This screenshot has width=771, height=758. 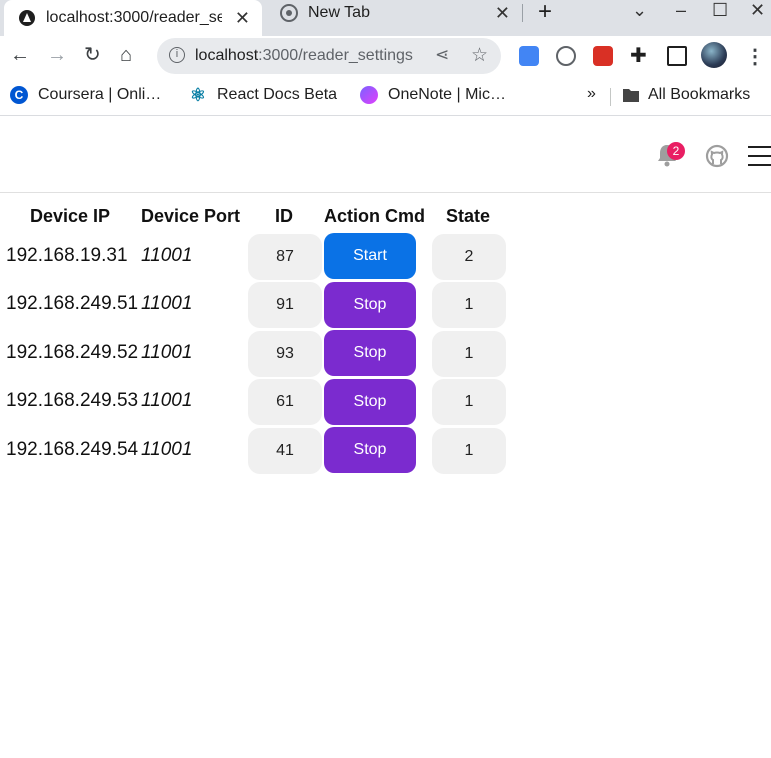 What do you see at coordinates (522, 13) in the screenshot?
I see `tab-separator` at bounding box center [522, 13].